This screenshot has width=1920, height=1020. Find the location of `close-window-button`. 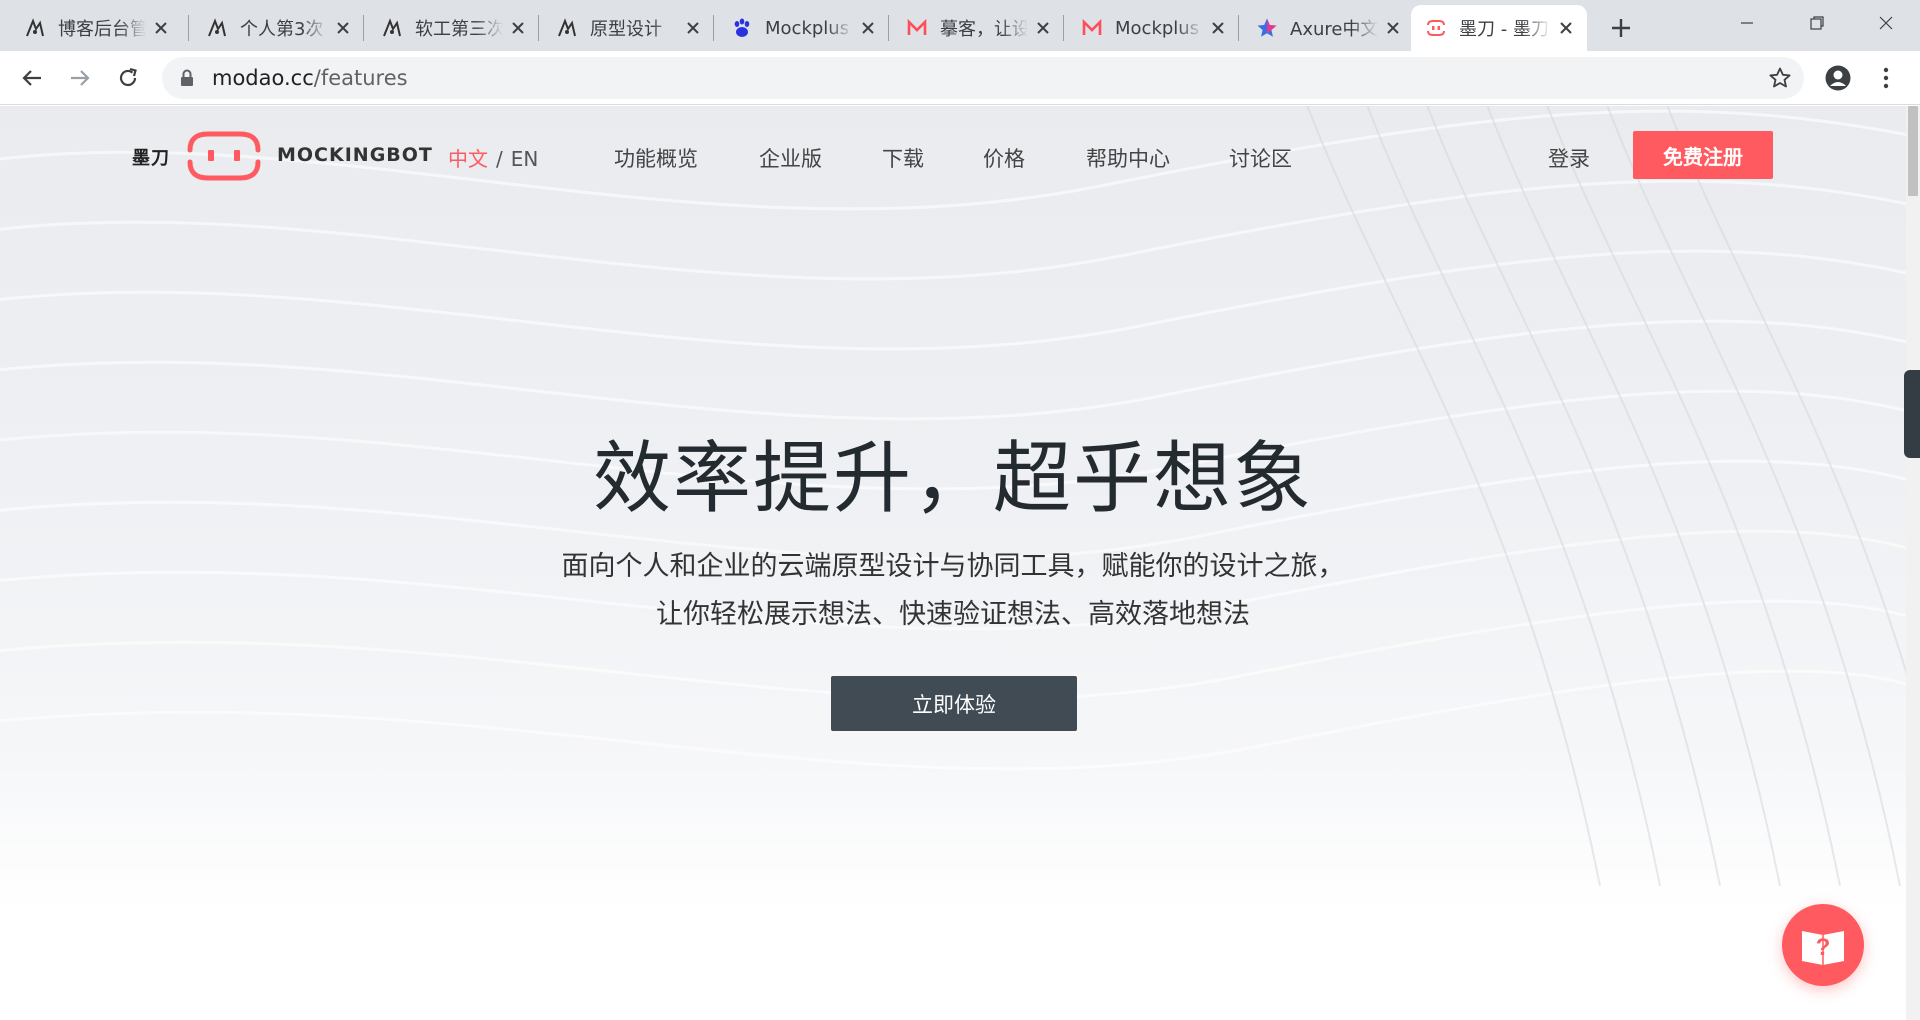

close-window-button is located at coordinates (1886, 23).